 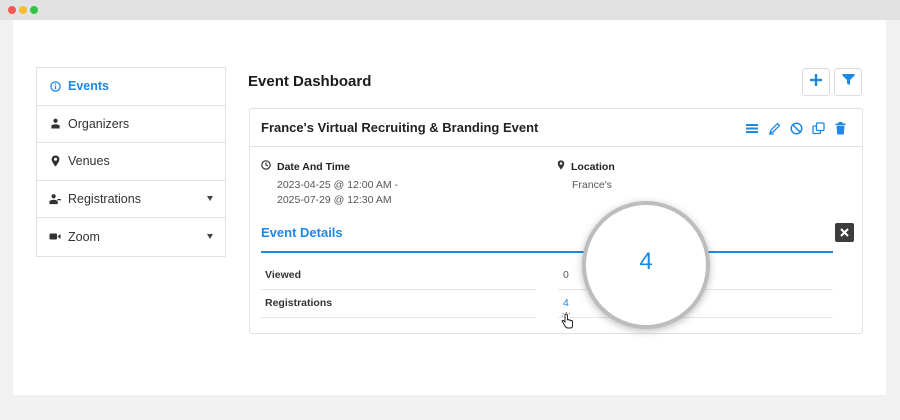 I want to click on close-icon, so click(x=844, y=233).